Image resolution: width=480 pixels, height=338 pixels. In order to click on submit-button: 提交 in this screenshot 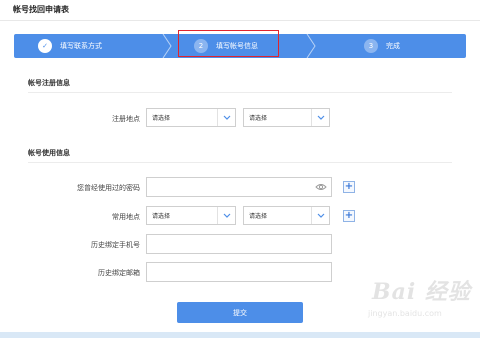, I will do `click(240, 312)`.